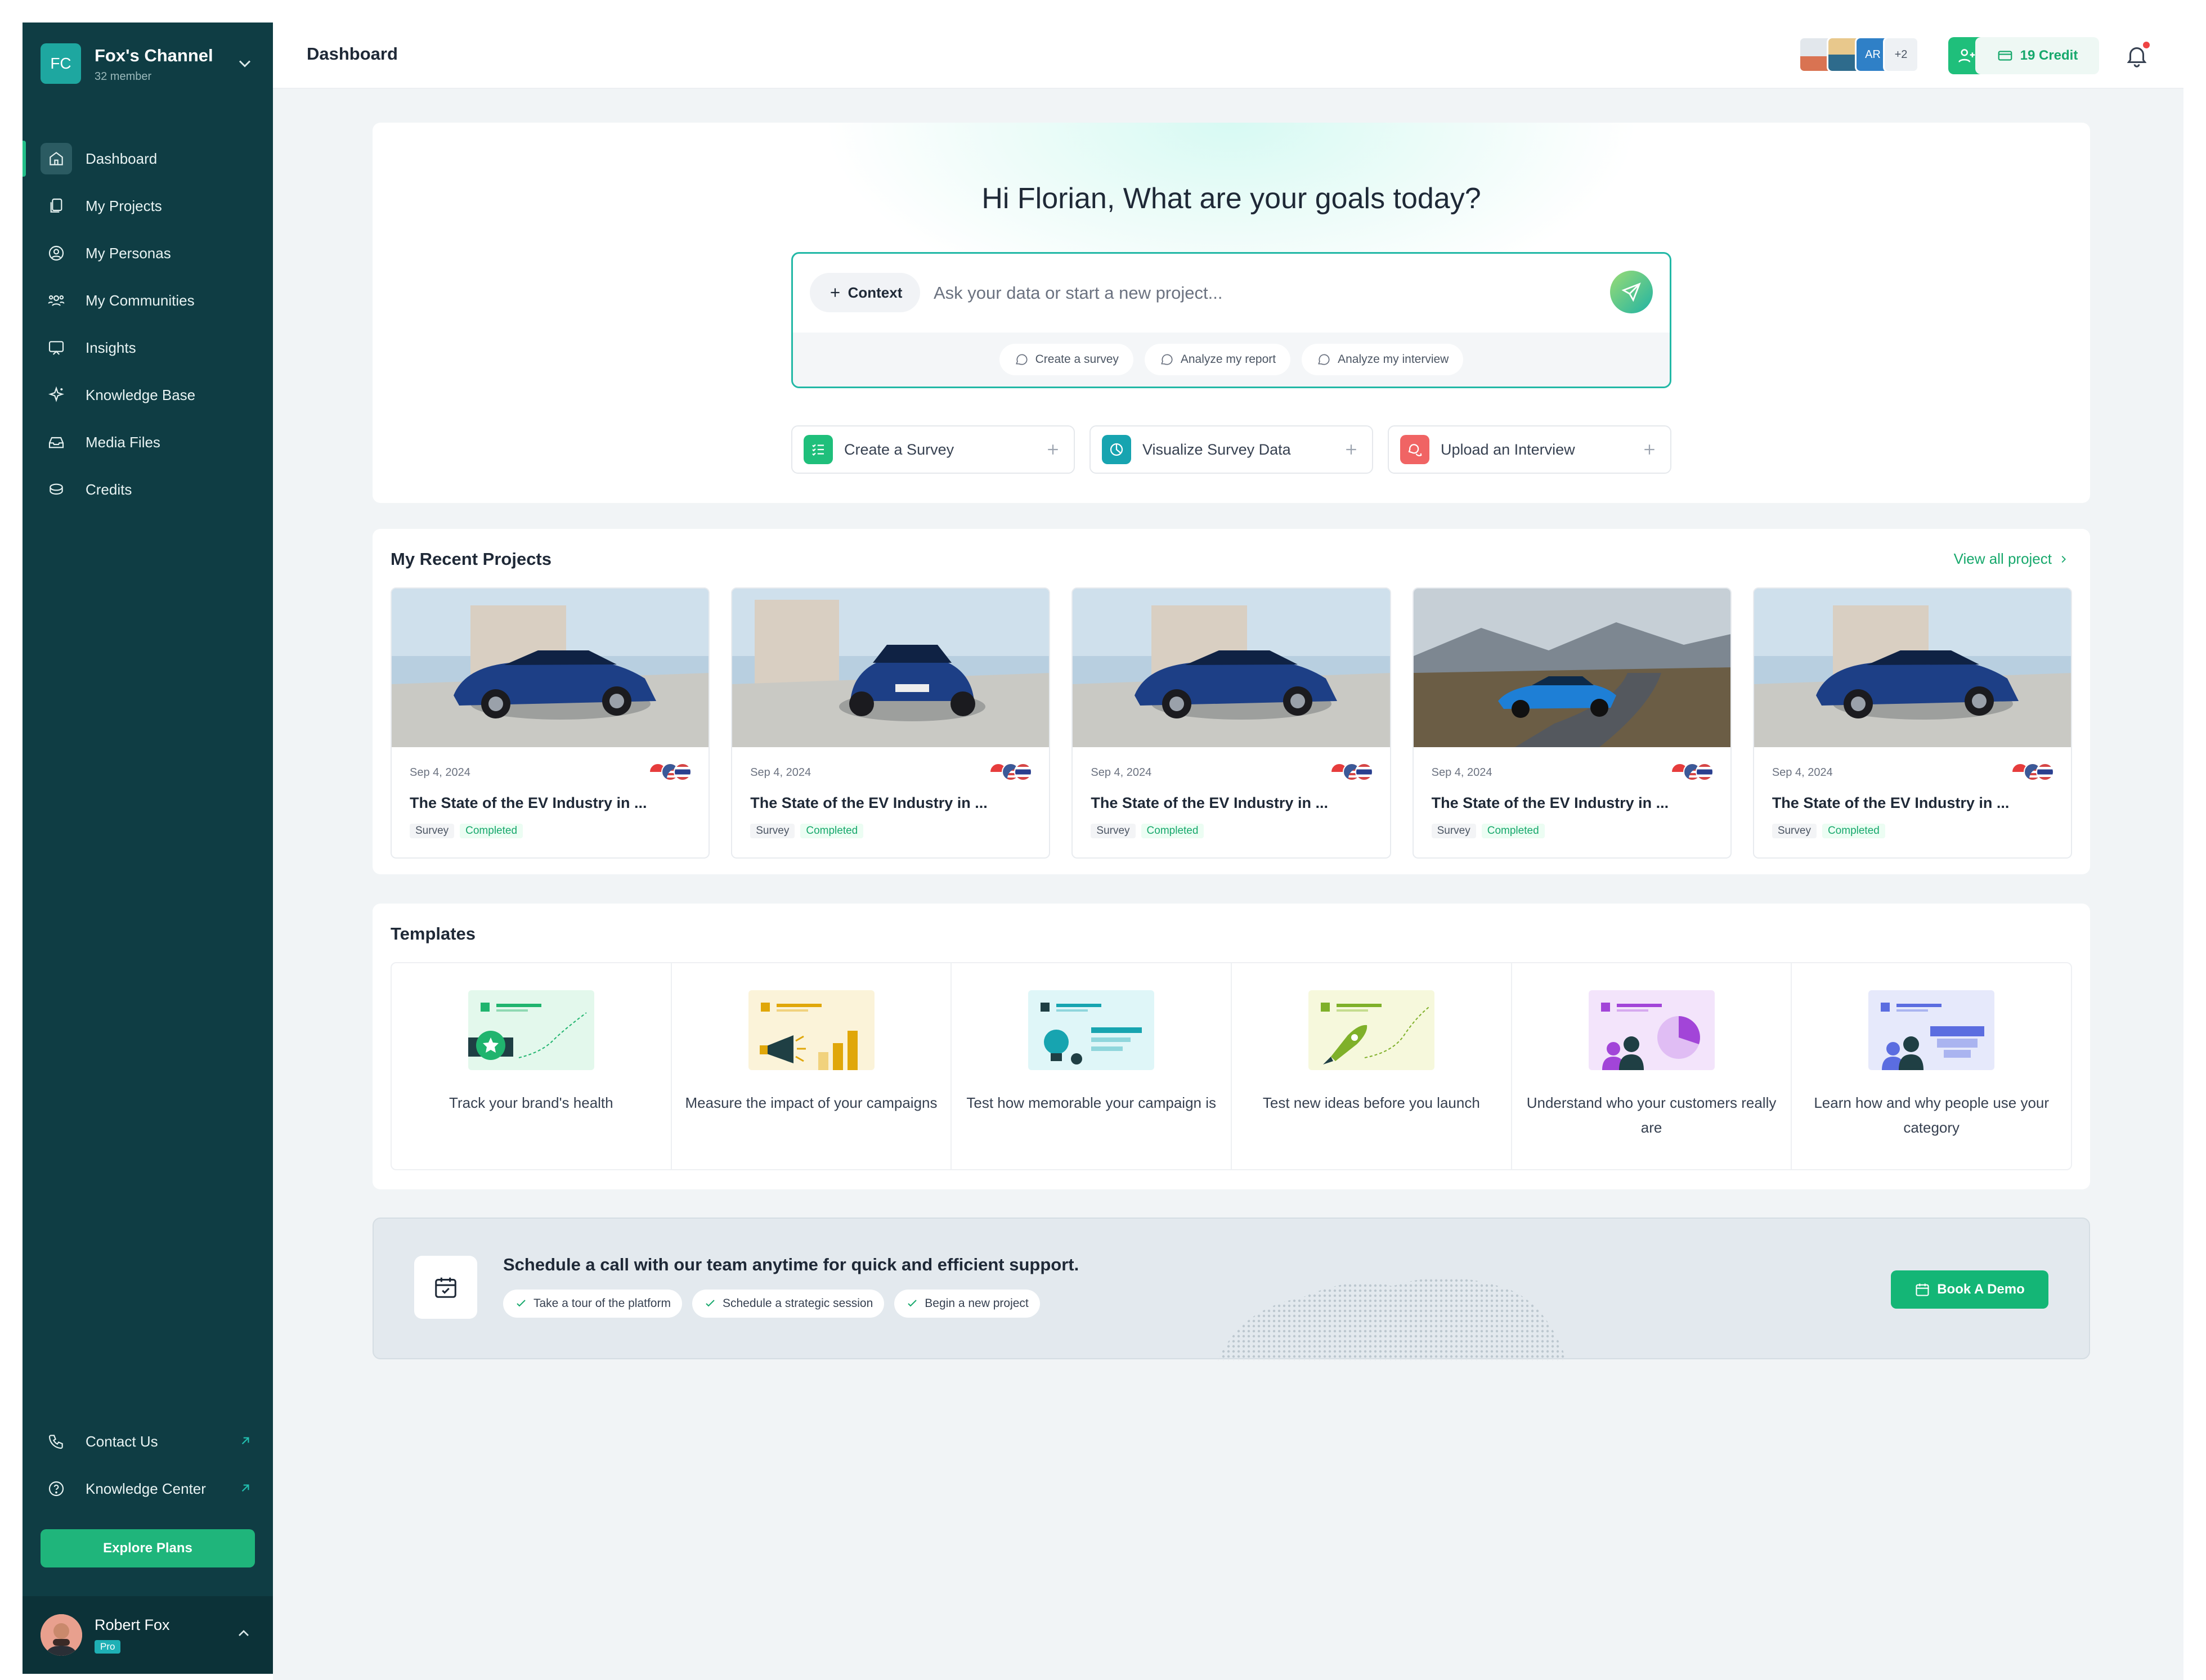 Image resolution: width=2206 pixels, height=1680 pixels. I want to click on sidebar-item-label: Credits, so click(109, 489).